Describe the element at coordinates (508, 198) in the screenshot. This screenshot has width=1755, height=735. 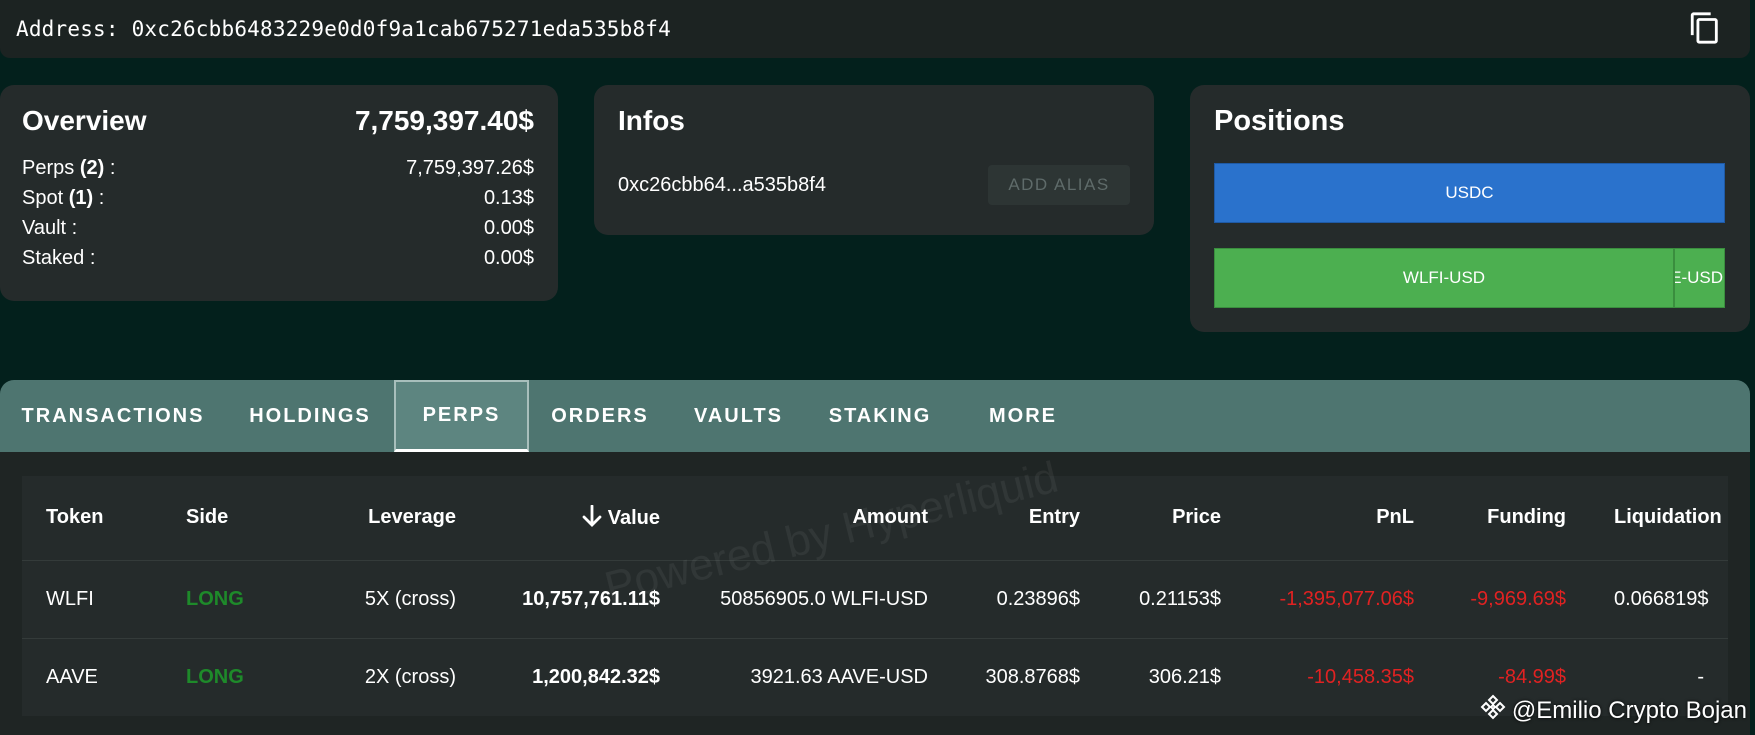
I see `overview-value: 0.13$` at that location.